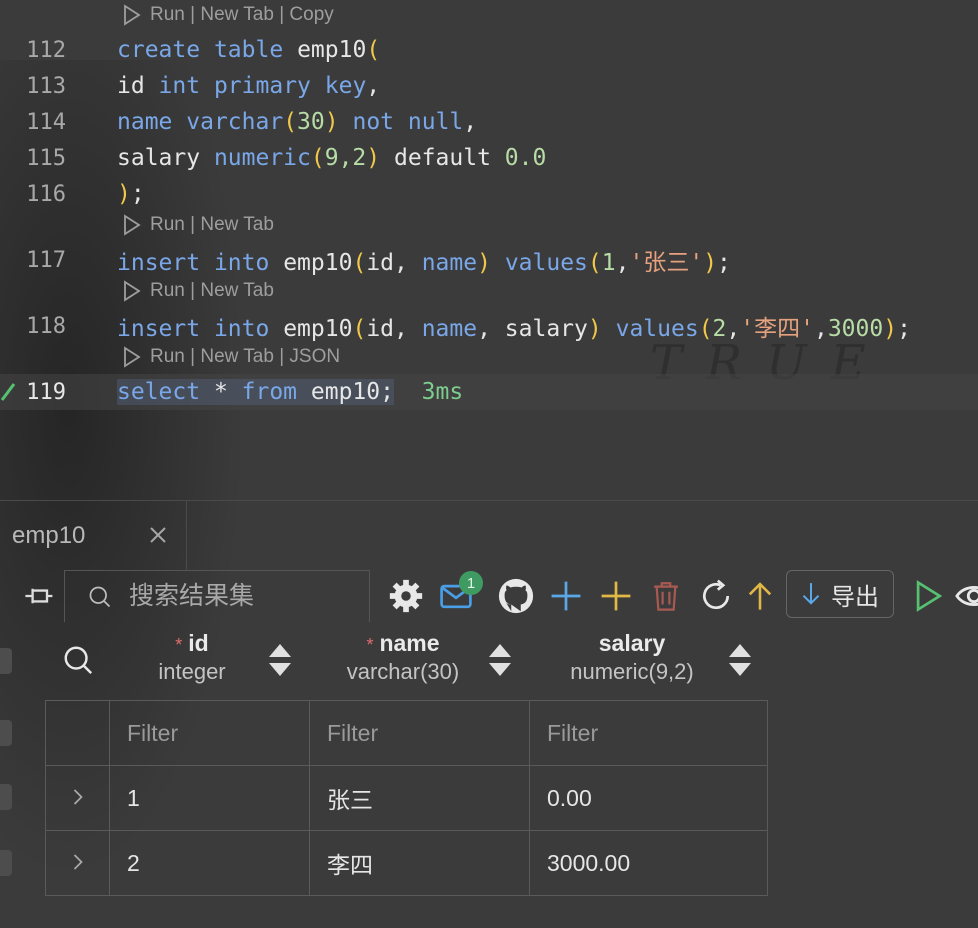 This screenshot has height=928, width=978. I want to click on line-number: 115, so click(46, 158).